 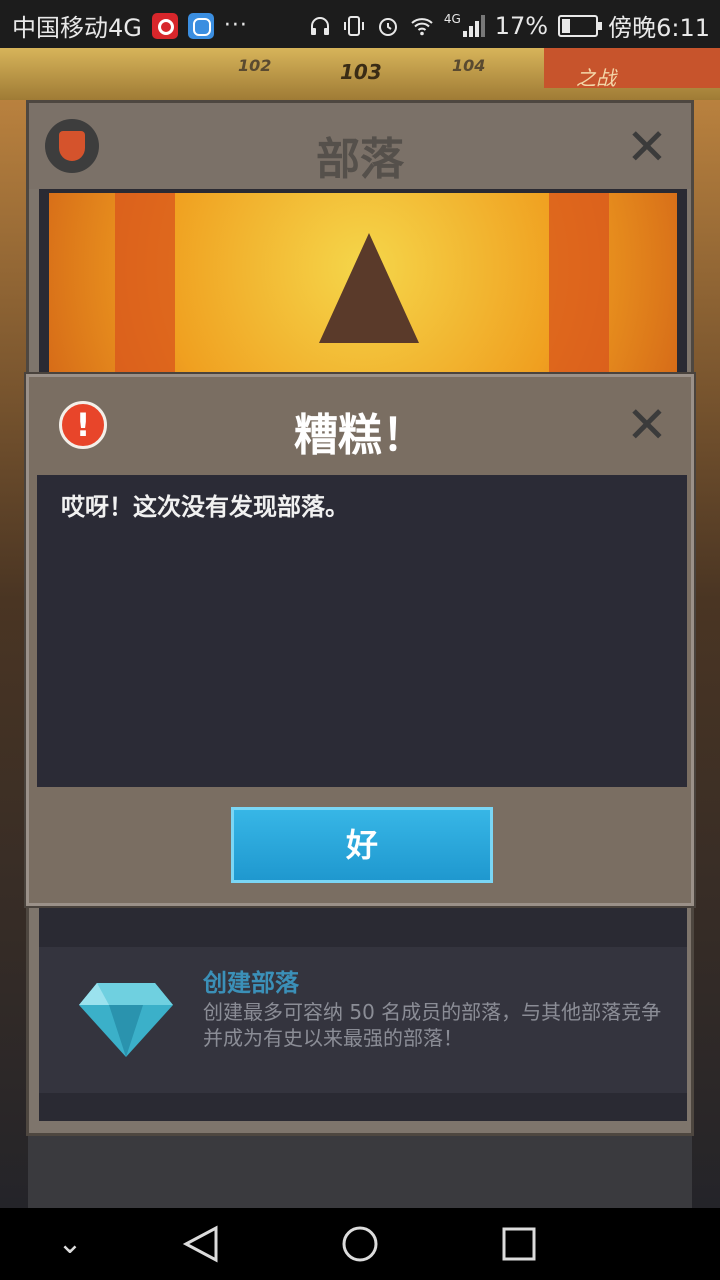 I want to click on battery-icon, so click(x=580, y=25).